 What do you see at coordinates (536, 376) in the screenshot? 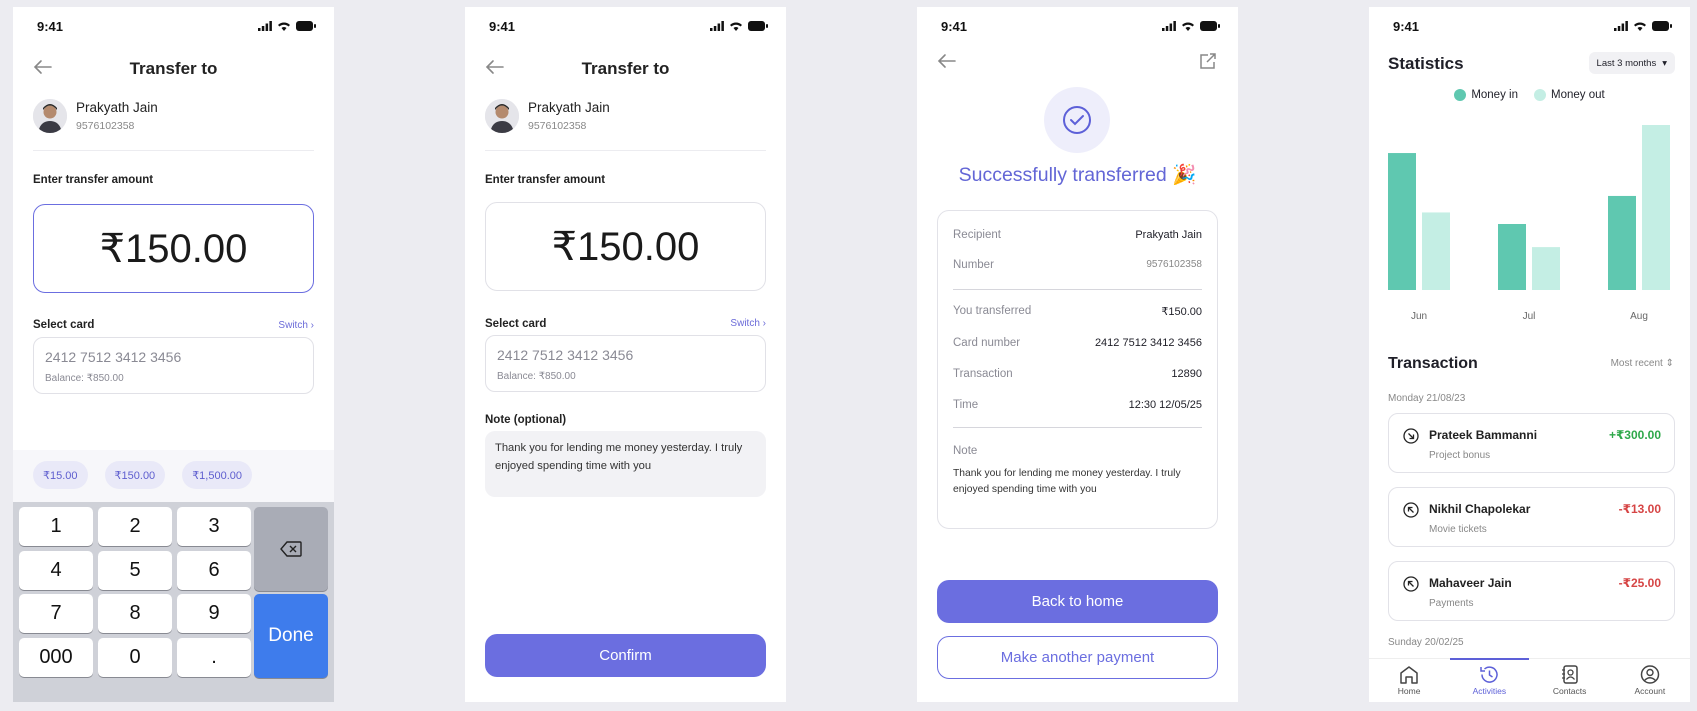
I see `card-balance: Balance: ₹850.00` at bounding box center [536, 376].